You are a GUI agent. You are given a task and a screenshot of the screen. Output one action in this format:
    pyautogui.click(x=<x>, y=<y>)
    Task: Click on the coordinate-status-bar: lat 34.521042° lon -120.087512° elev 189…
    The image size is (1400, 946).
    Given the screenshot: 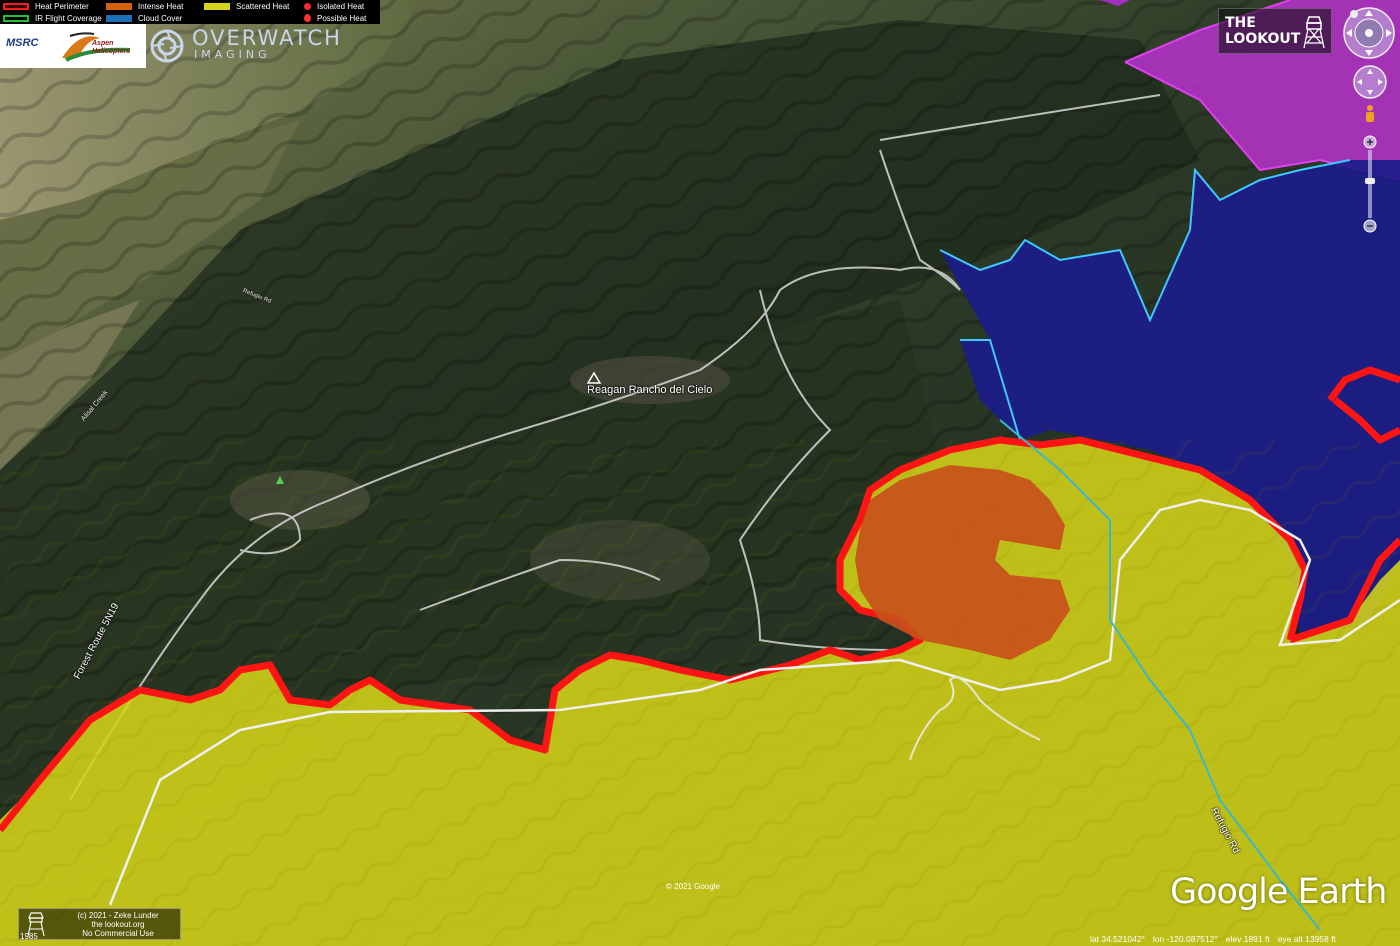 What is the action you would take?
    pyautogui.click(x=1245, y=938)
    